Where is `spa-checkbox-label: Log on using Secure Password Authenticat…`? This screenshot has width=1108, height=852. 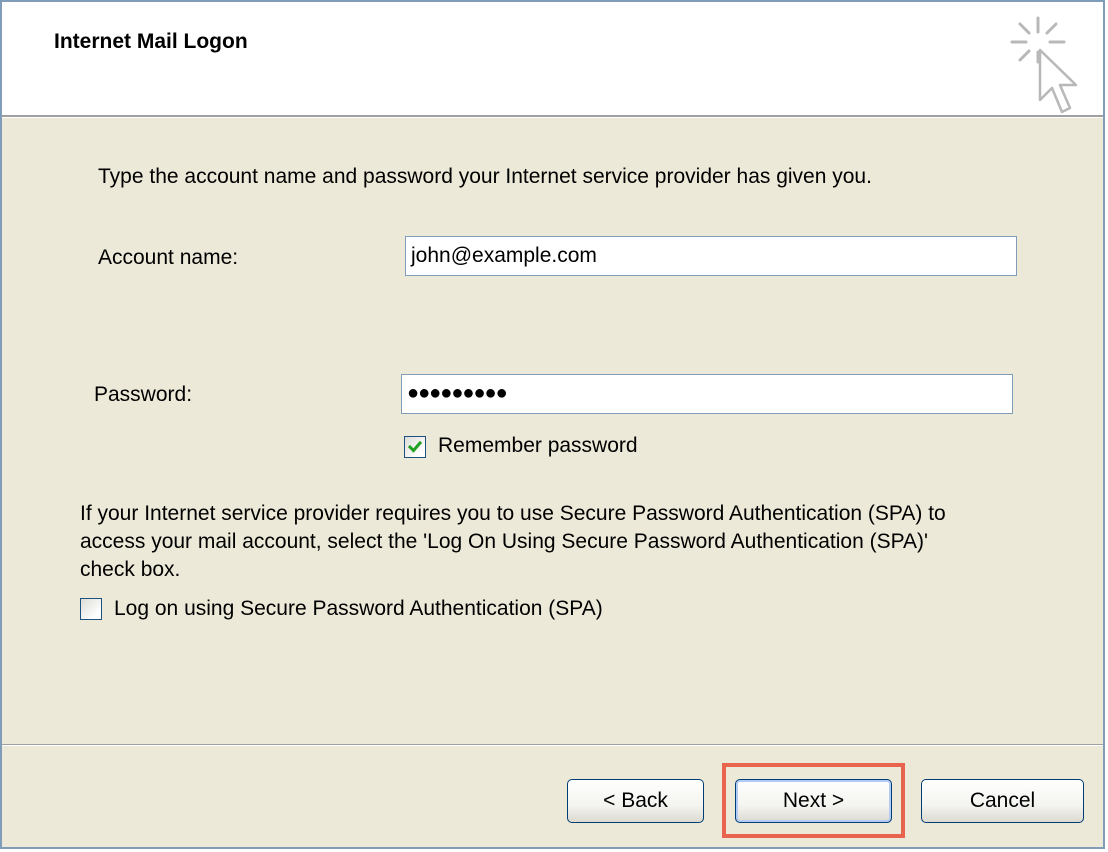 spa-checkbox-label: Log on using Secure Password Authenticat… is located at coordinates (358, 609).